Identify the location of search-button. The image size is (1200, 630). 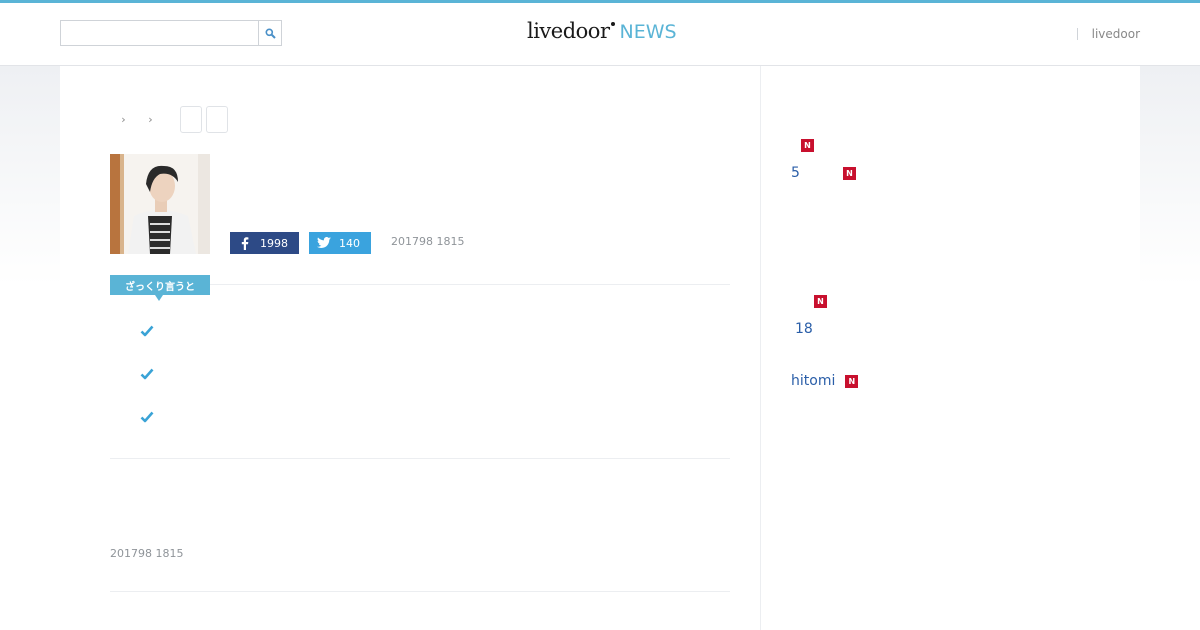
(269, 33).